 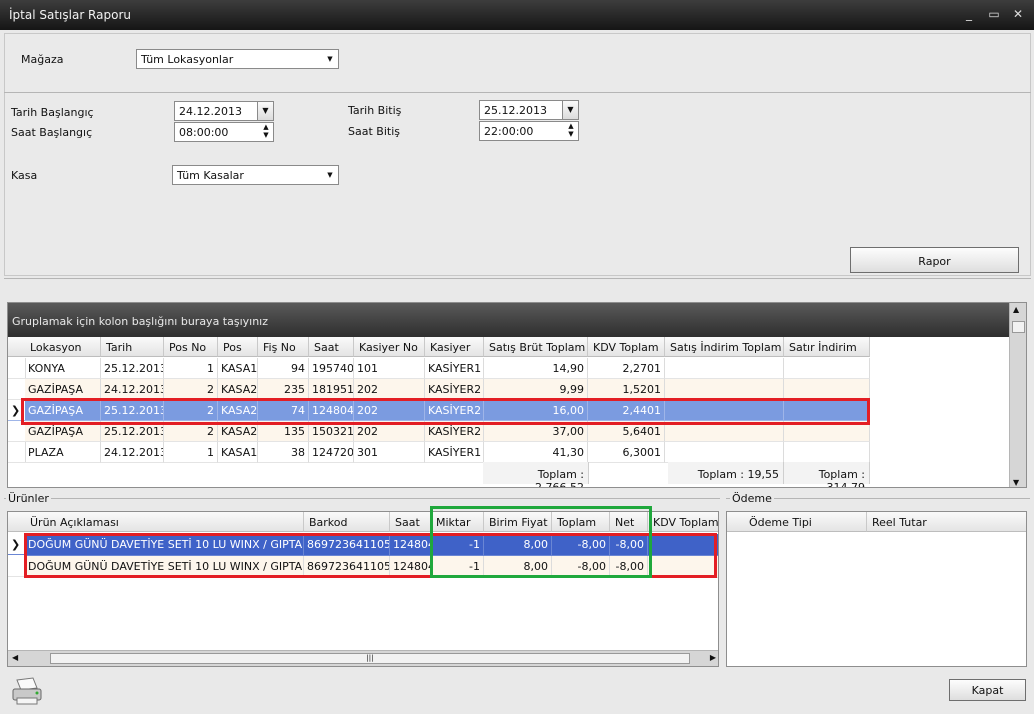 What do you see at coordinates (726, 473) in the screenshot?
I see `total-satis-indirim: Toplam : 19,55` at bounding box center [726, 473].